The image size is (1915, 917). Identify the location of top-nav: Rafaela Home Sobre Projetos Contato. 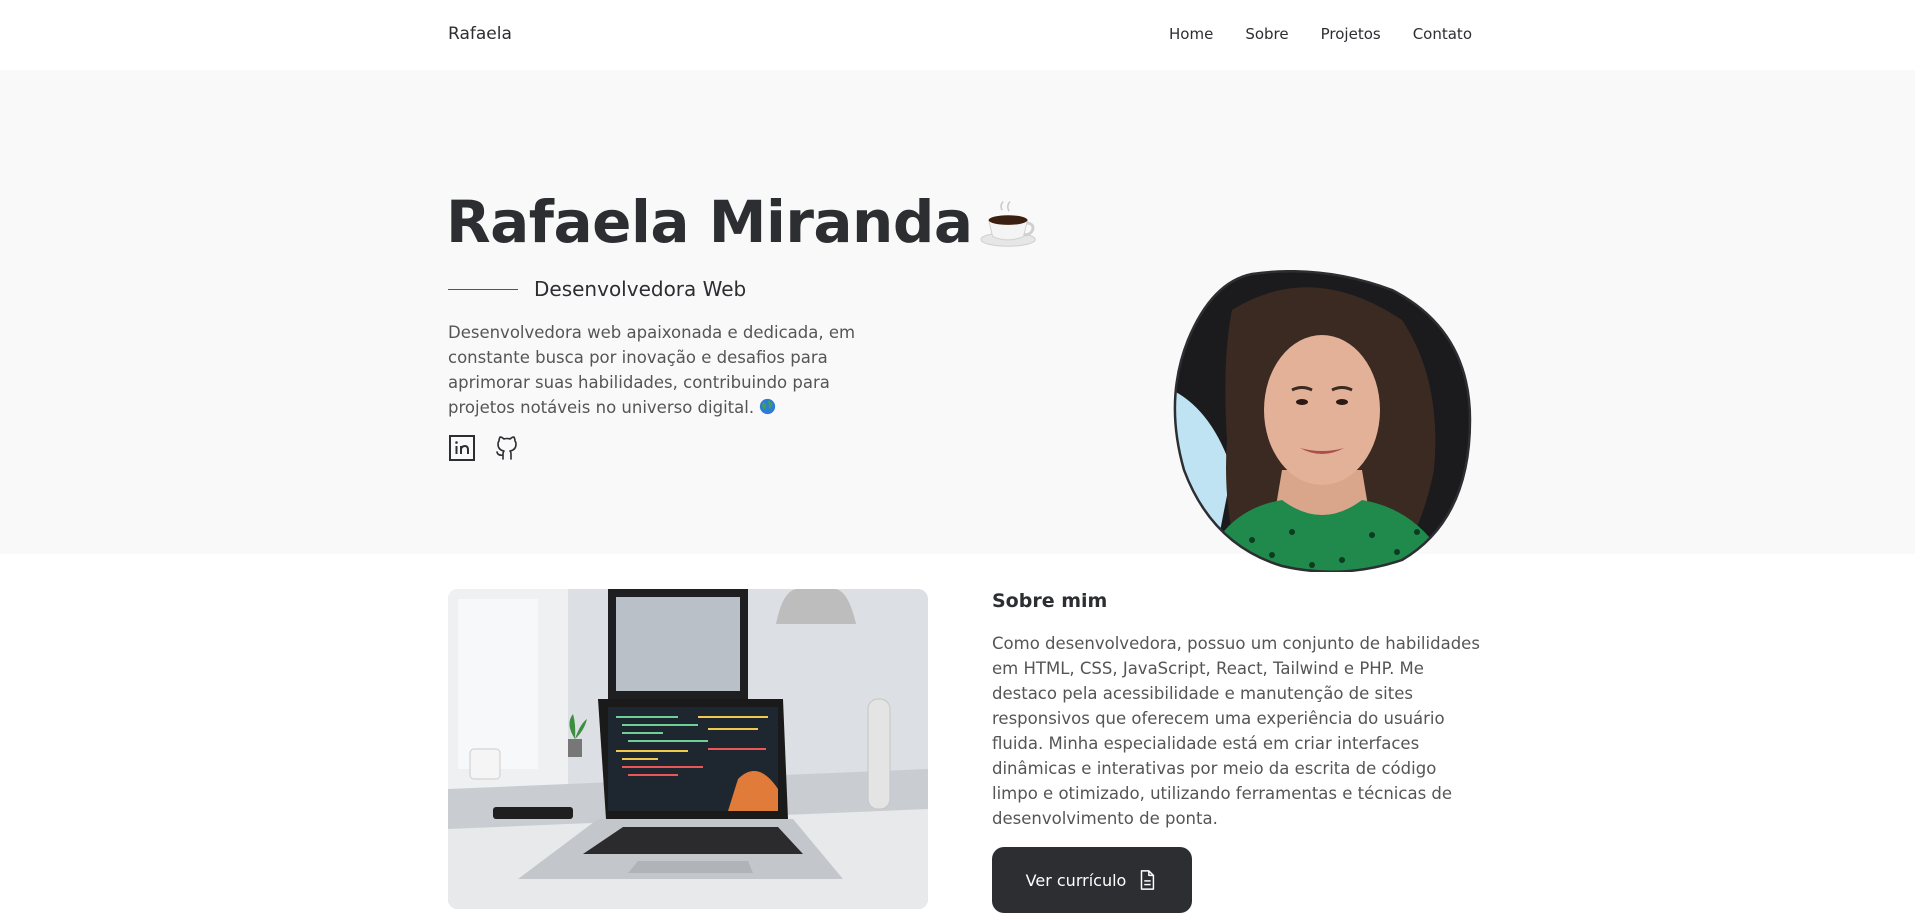
(957, 35).